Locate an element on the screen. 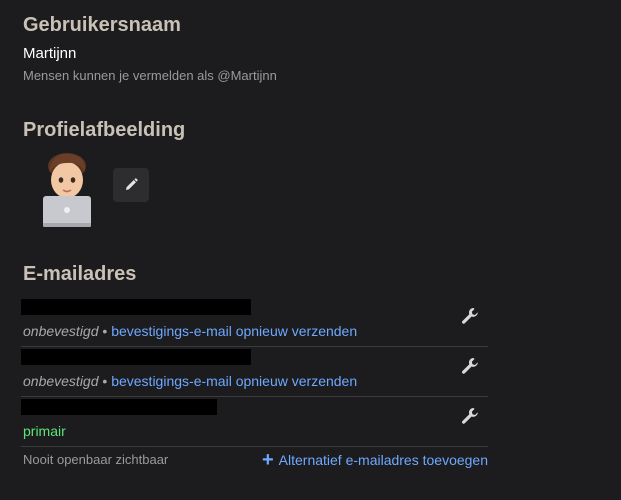 This screenshot has height=500, width=621. email-privacy-note: Nooit openbaar zichtbaar is located at coordinates (96, 459).